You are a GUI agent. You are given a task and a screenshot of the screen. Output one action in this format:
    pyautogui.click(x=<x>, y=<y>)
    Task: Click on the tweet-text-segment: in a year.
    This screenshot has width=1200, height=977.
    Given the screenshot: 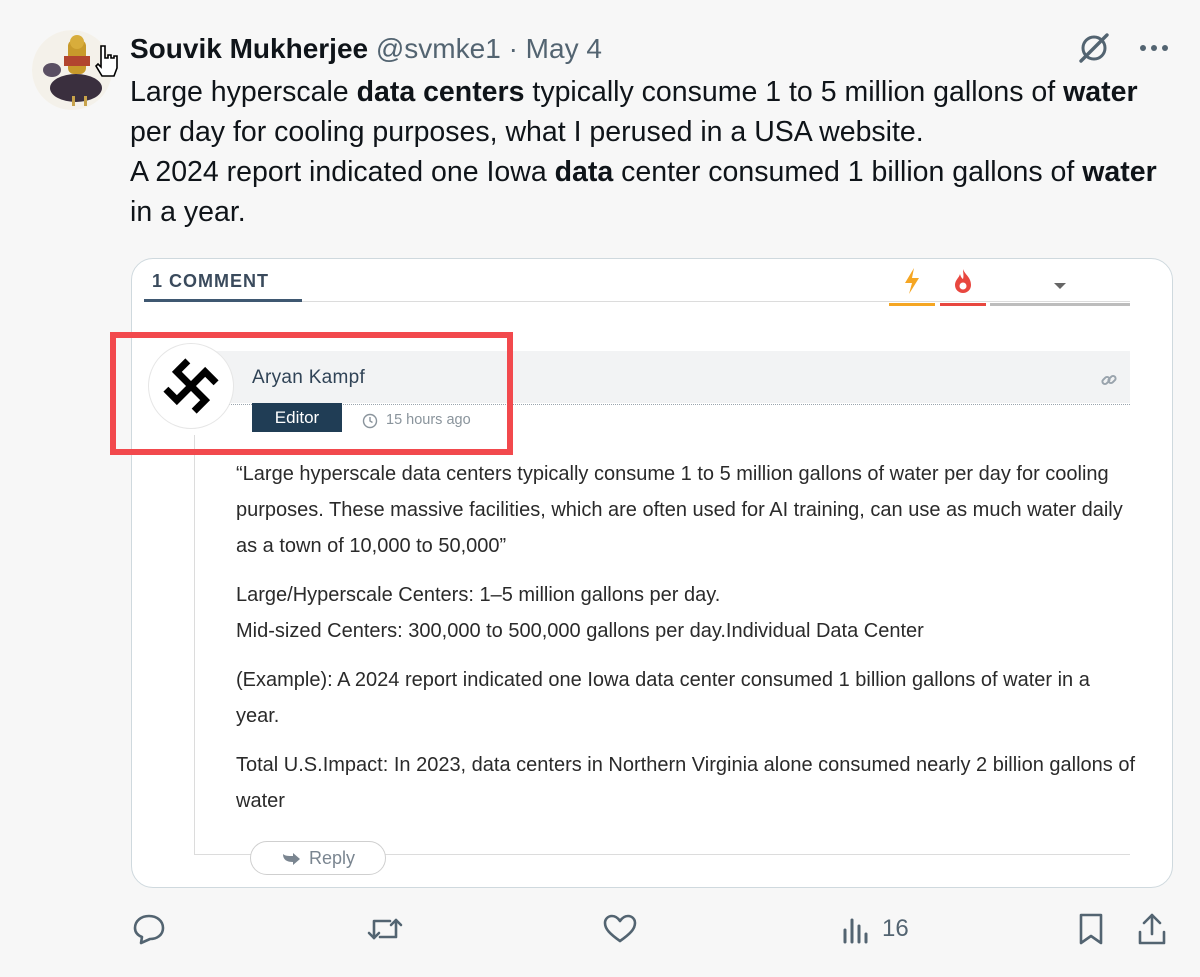 What is the action you would take?
    pyautogui.click(x=188, y=212)
    